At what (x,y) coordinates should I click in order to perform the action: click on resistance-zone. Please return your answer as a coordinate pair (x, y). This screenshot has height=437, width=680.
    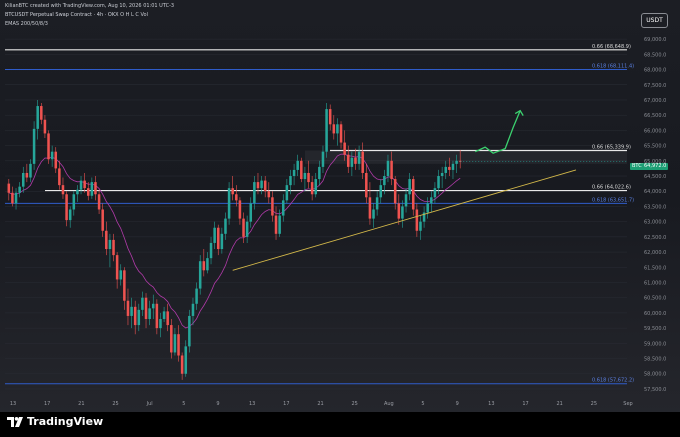
    Looking at the image, I should click on (466, 157).